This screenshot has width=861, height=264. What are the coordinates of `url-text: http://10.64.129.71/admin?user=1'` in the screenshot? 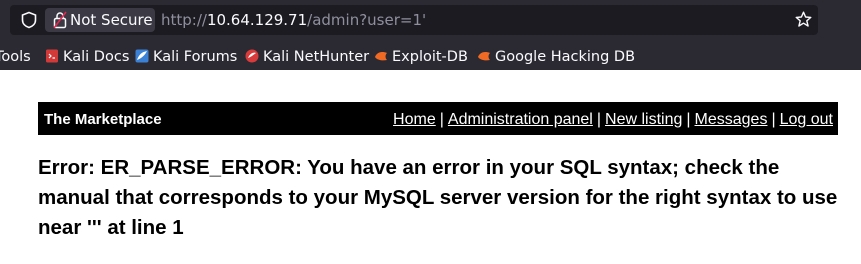 It's located at (293, 20).